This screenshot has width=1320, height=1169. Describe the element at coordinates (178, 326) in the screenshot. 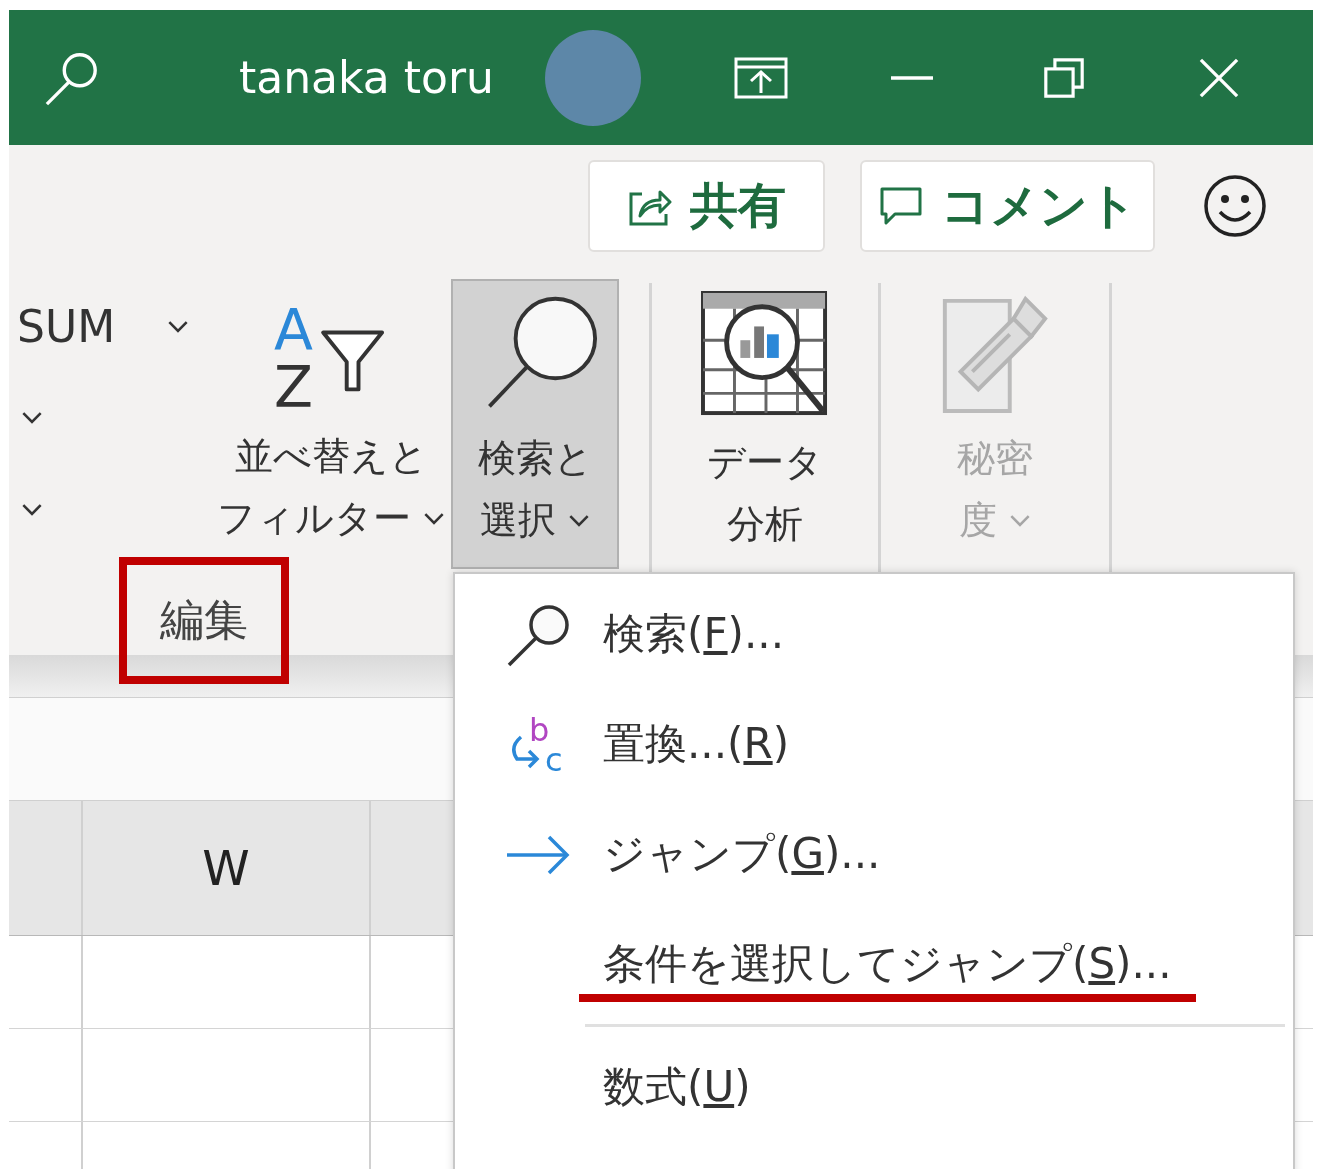

I see `autosum-dropdown-icon` at that location.